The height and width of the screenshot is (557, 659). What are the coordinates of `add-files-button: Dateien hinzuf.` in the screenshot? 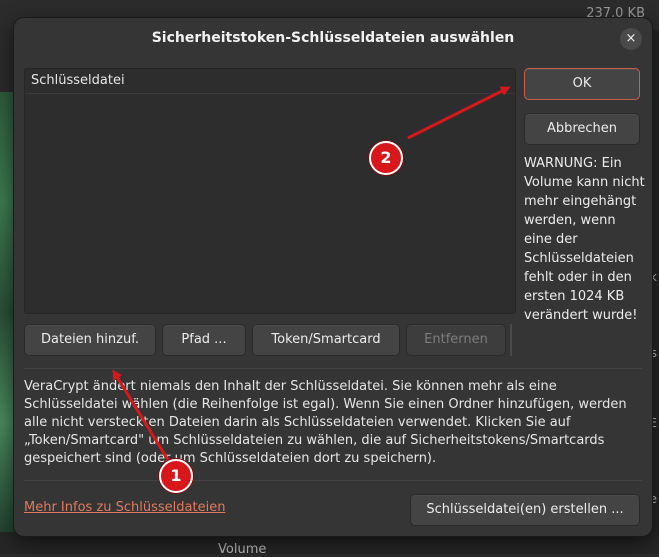 It's located at (90, 340).